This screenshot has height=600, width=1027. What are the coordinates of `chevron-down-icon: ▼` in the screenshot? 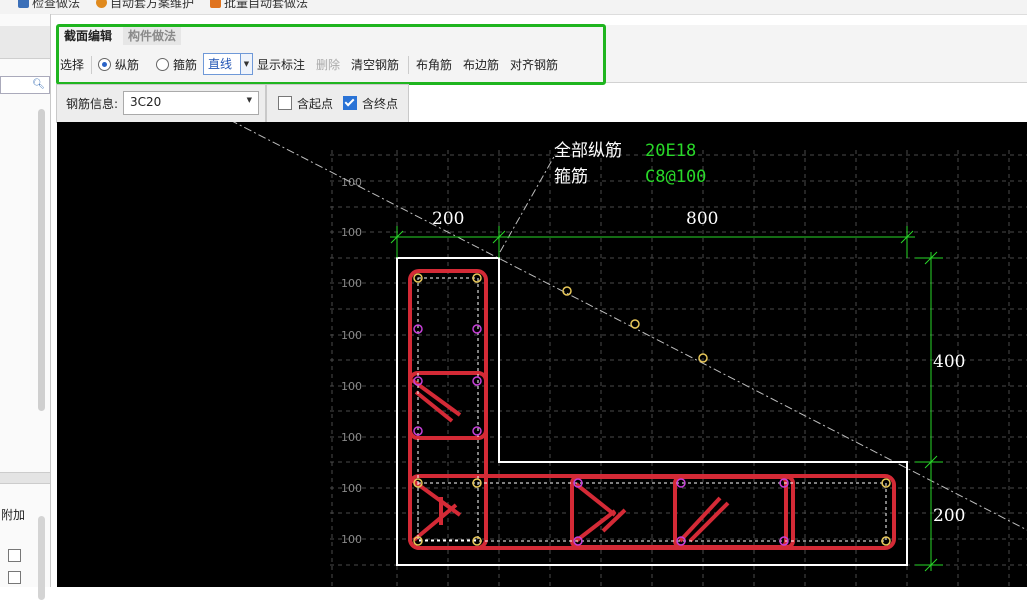 It's located at (249, 100).